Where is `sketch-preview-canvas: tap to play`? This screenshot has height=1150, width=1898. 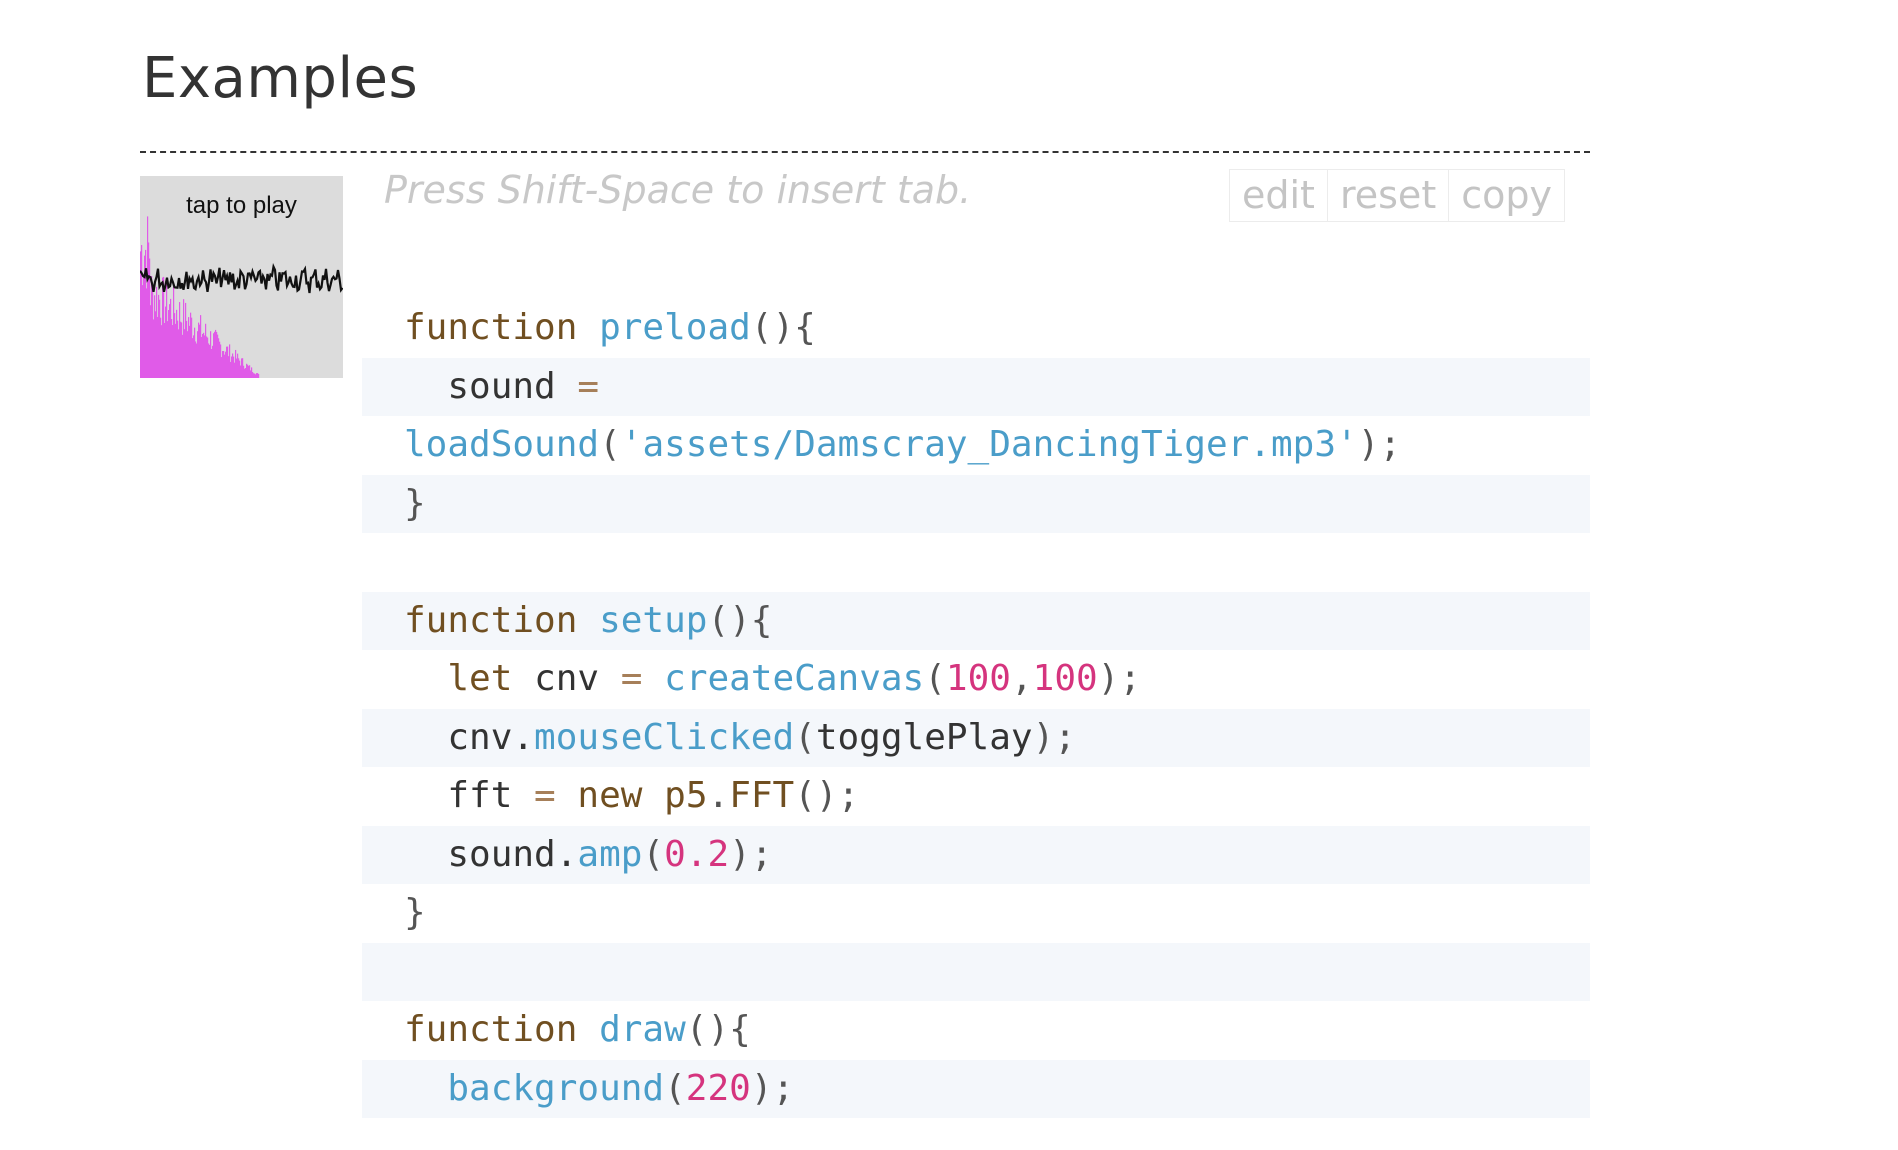 sketch-preview-canvas: tap to play is located at coordinates (241, 277).